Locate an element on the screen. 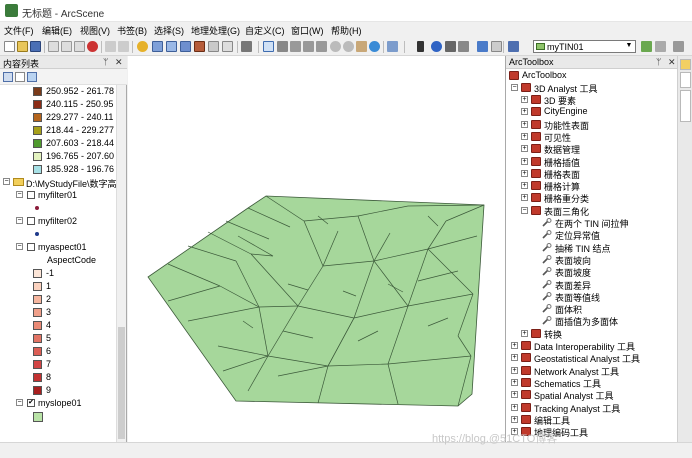 The image size is (692, 458). tools-dropdown-icon is located at coordinates (246, 46).